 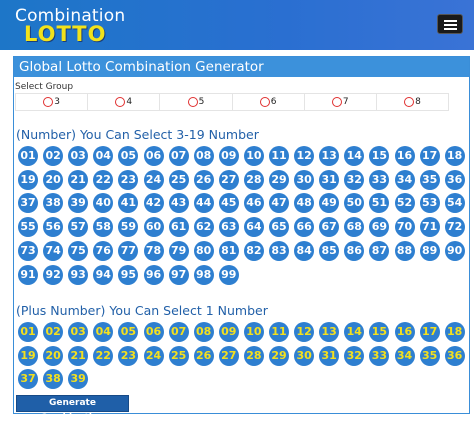 I want to click on number-ball-36: 36, so click(x=454, y=179).